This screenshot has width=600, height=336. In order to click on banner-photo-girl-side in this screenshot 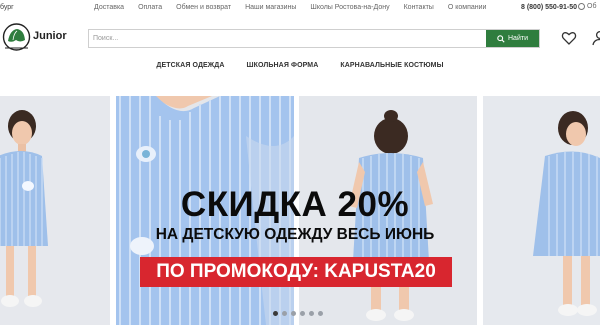, I will do `click(541, 210)`.